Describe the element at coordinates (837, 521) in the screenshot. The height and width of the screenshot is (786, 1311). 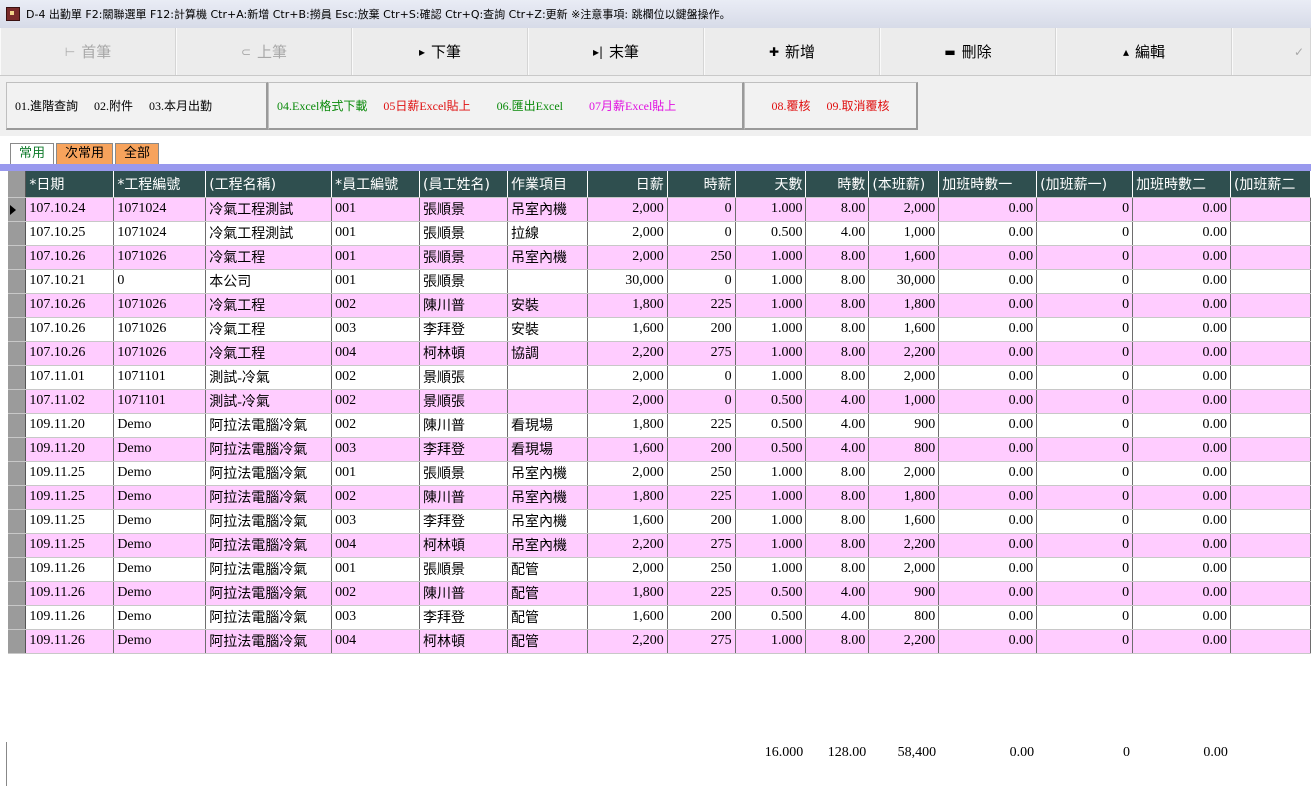
I see `cell-hours: 8.00` at that location.